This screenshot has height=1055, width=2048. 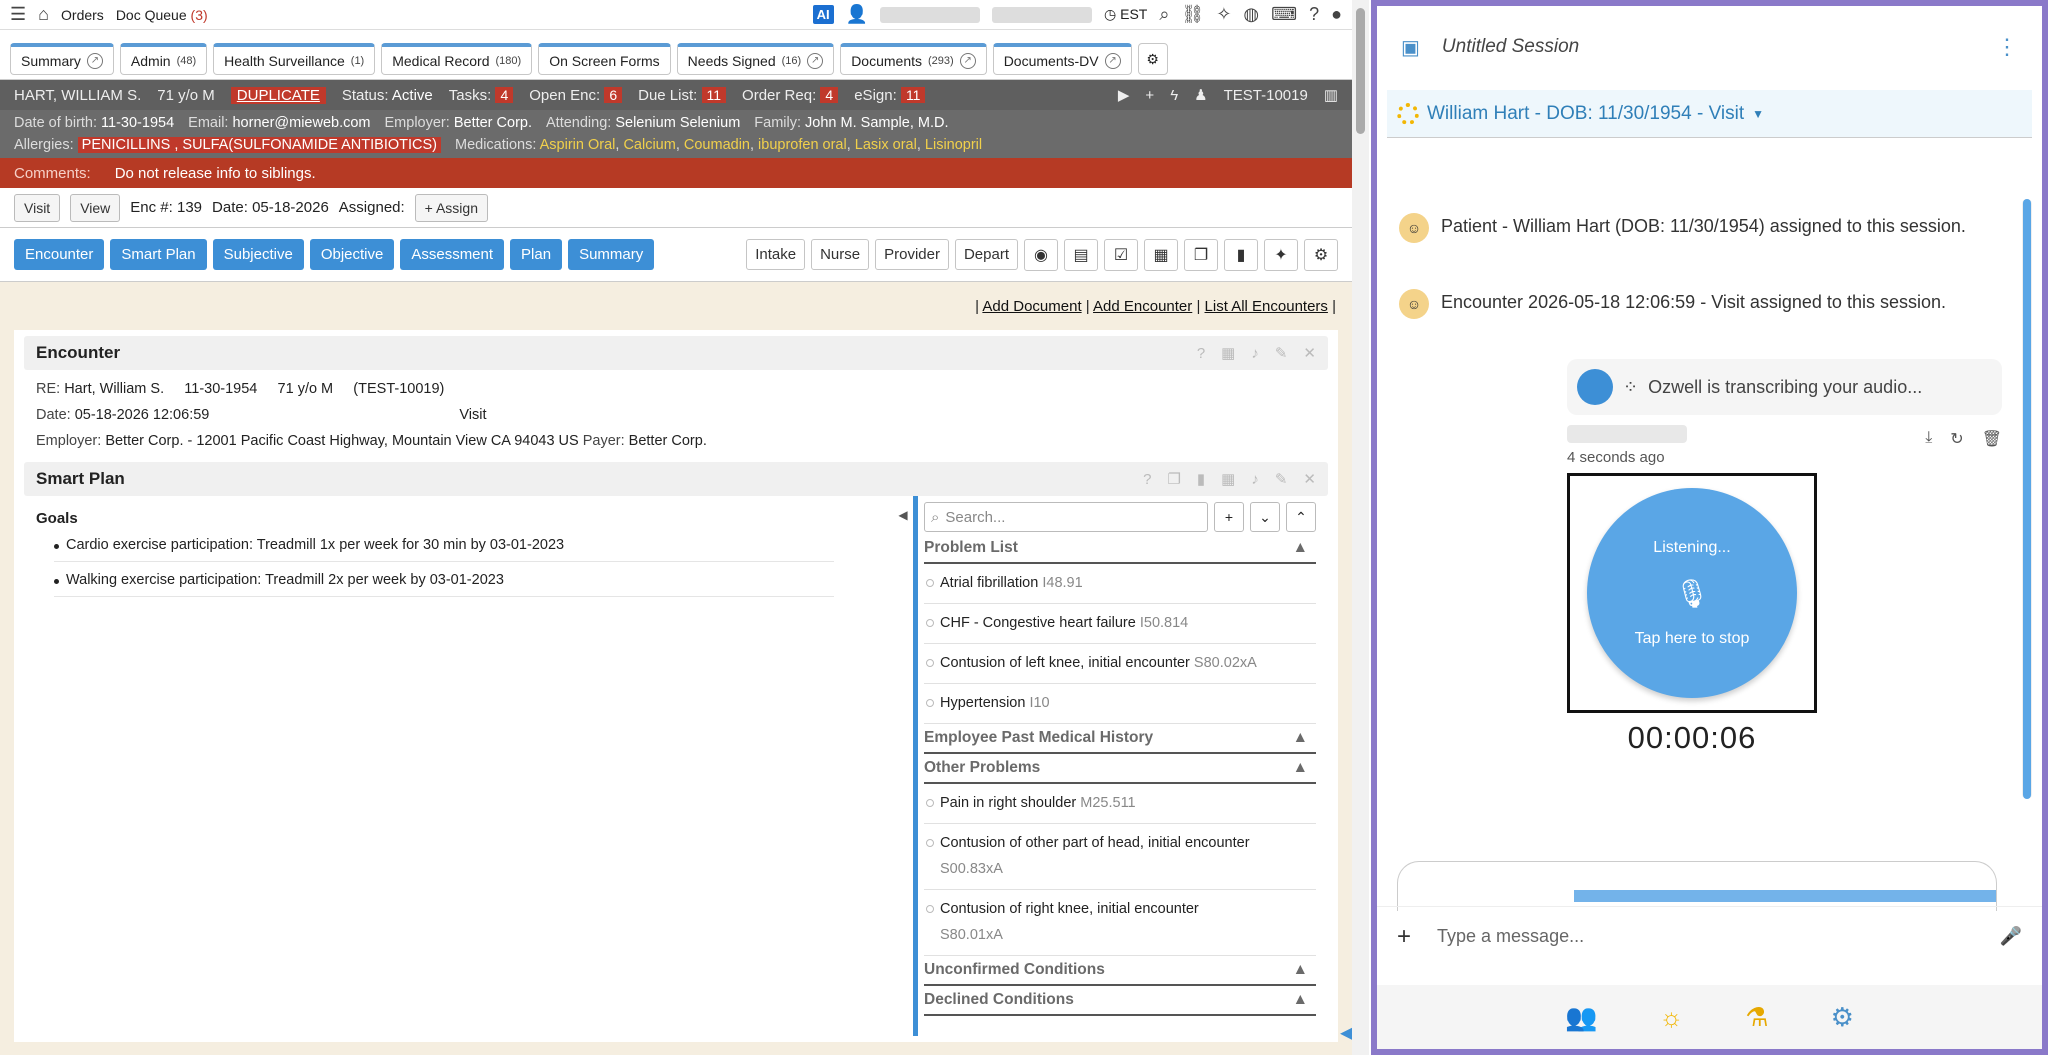 I want to click on nav-summary: Summary, so click(x=611, y=254).